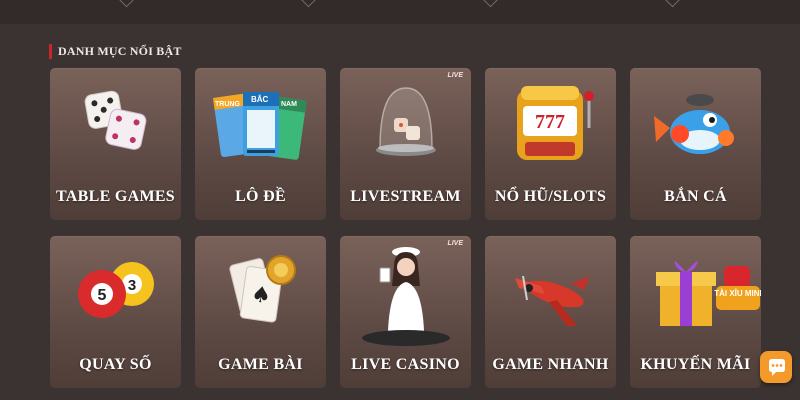 Image resolution: width=800 pixels, height=400 pixels. Describe the element at coordinates (405, 364) in the screenshot. I see `tile-label: LIVE CASINO` at that location.